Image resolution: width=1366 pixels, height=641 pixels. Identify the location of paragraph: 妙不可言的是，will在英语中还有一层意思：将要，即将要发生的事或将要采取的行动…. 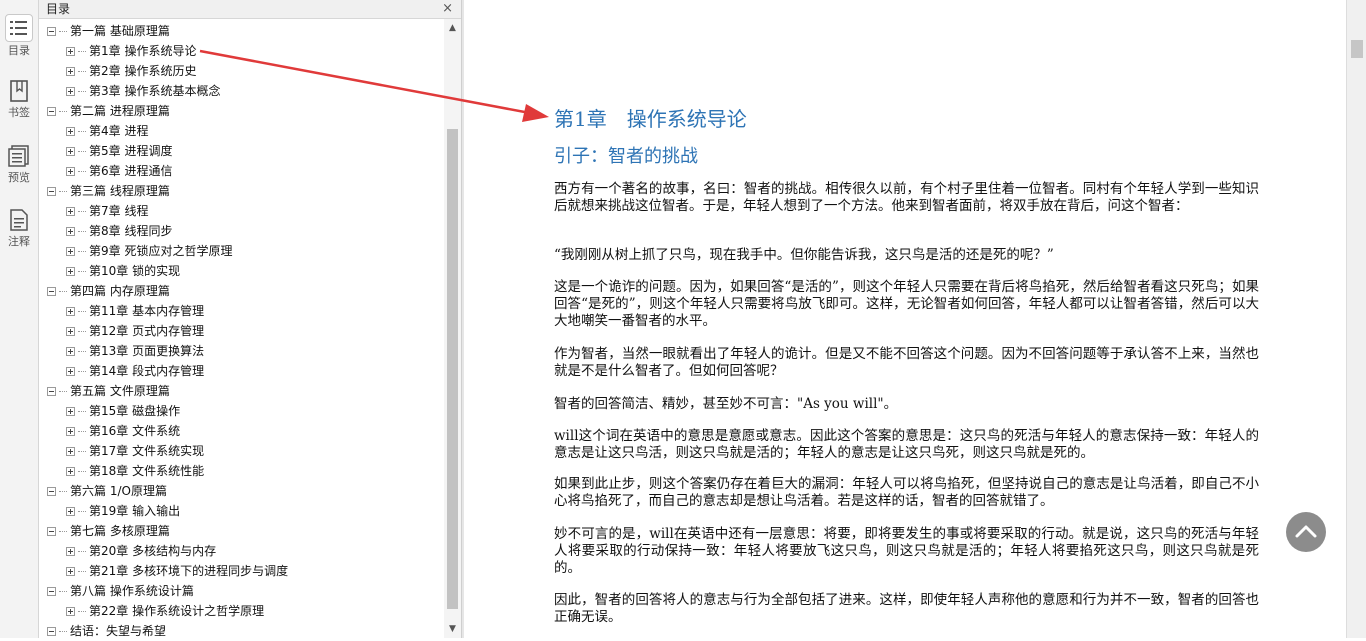
(906, 551).